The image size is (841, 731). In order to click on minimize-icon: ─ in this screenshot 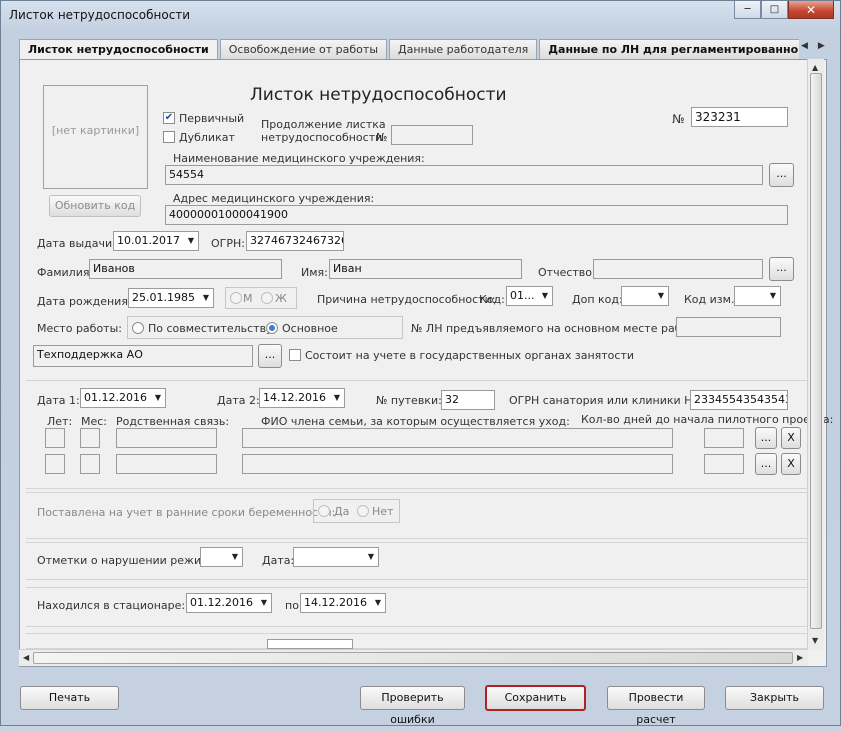, I will do `click(747, 10)`.